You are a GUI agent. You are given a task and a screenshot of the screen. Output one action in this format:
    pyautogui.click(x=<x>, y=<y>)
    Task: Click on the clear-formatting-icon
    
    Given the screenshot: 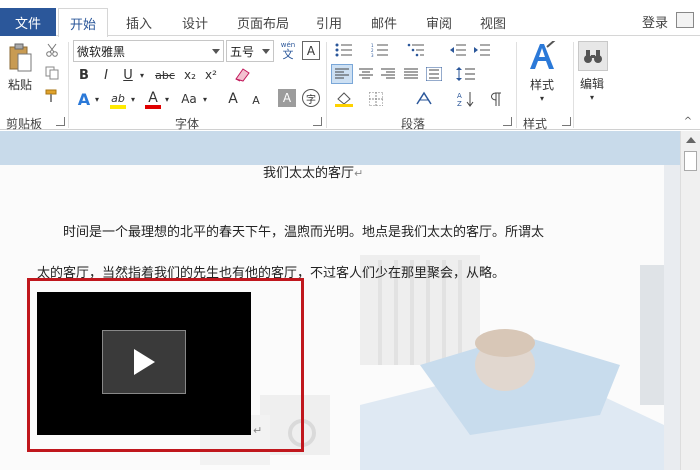 What is the action you would take?
    pyautogui.click(x=242, y=75)
    